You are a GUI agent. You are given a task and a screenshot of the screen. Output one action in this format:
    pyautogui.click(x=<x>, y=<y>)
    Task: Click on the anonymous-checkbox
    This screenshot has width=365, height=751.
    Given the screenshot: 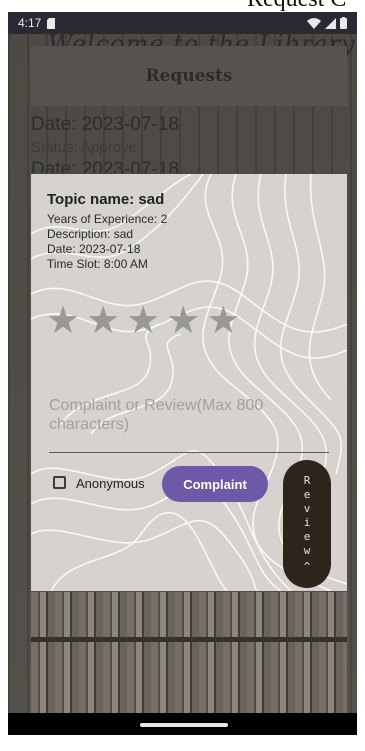 What is the action you would take?
    pyautogui.click(x=59, y=482)
    